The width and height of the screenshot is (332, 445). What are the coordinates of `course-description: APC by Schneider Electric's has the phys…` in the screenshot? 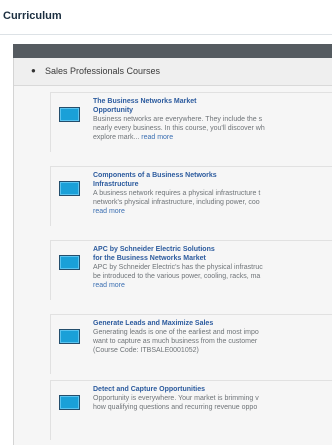 It's located at (178, 267).